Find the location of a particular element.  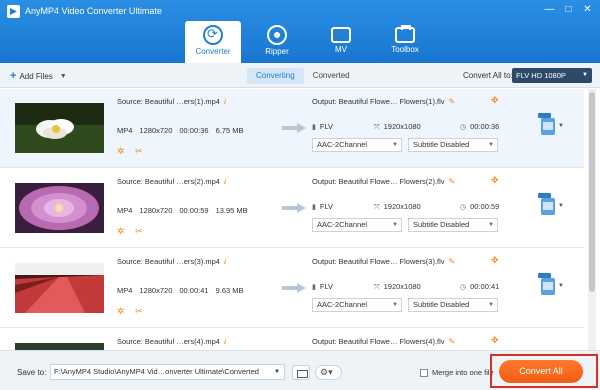

tab-ripper: Ripper is located at coordinates (277, 42).